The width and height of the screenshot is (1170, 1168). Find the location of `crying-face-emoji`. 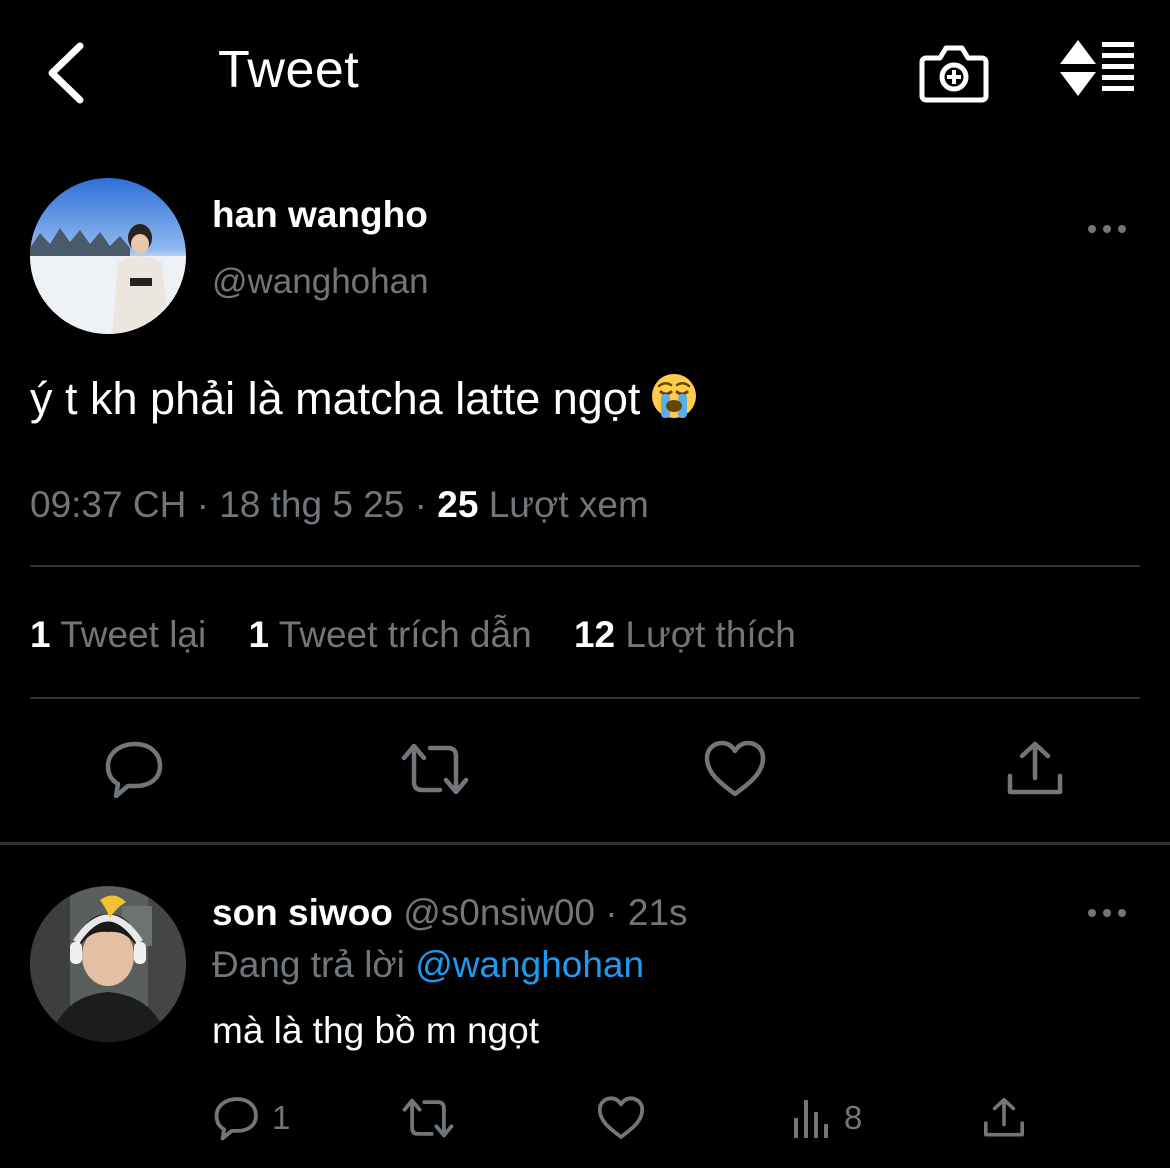

crying-face-emoji is located at coordinates (674, 401).